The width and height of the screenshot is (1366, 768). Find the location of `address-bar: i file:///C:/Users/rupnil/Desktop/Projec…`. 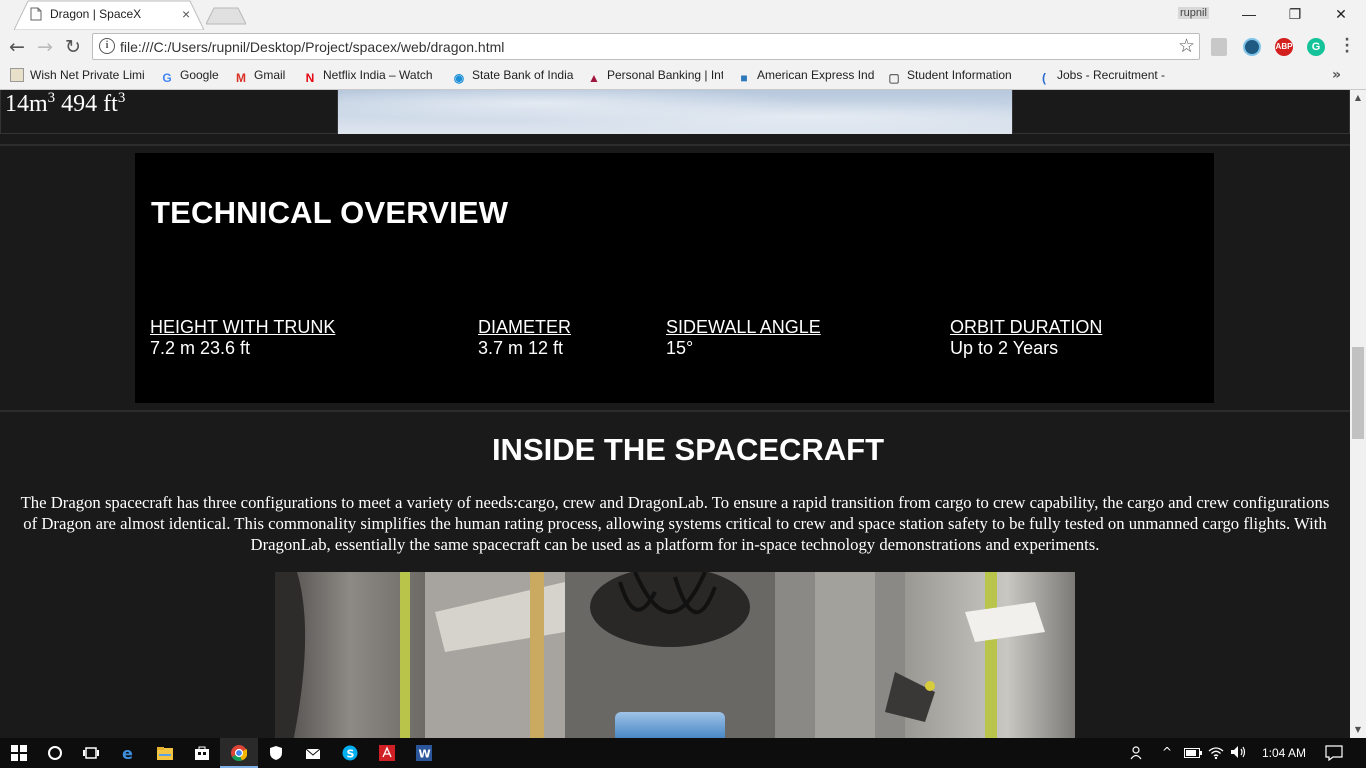

address-bar: i file:///C:/Users/rupnil/Desktop/Projec… is located at coordinates (646, 46).